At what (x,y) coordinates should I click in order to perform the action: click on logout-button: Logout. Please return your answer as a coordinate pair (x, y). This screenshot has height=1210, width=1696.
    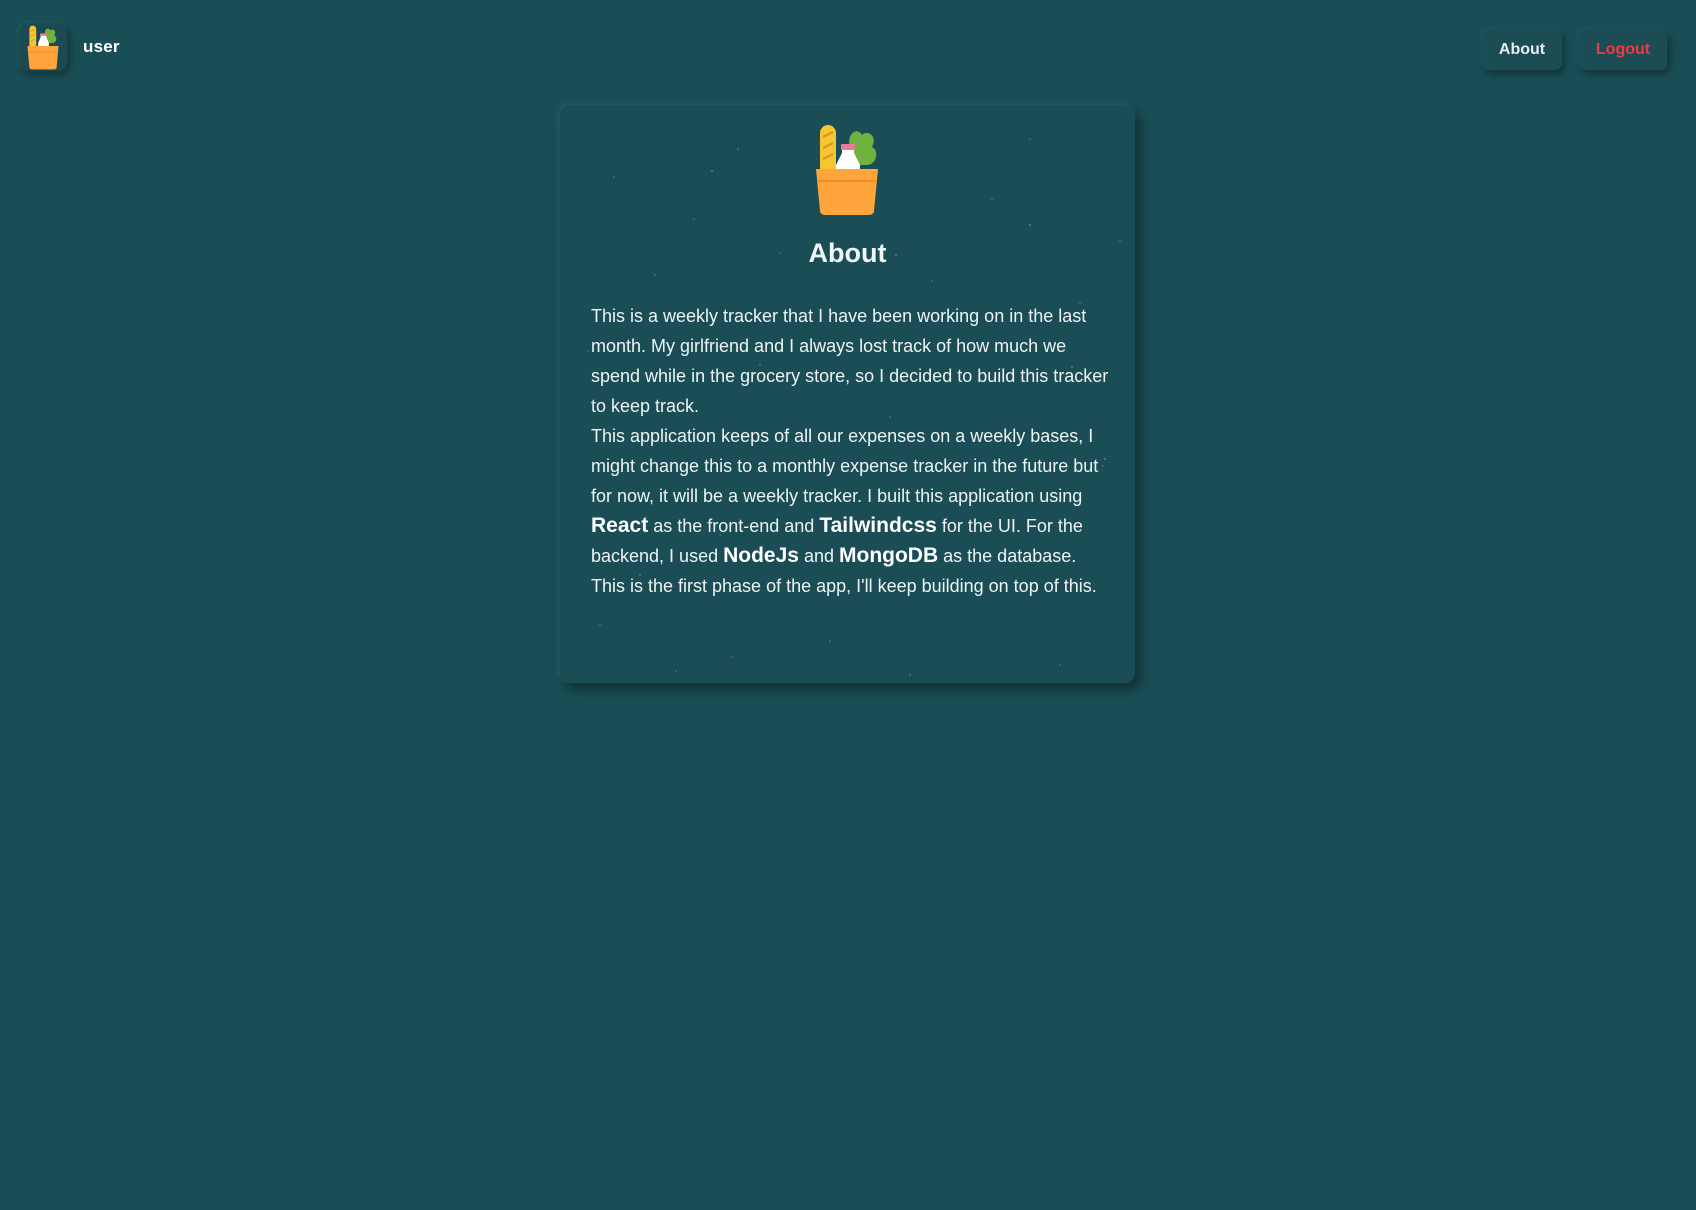
    Looking at the image, I should click on (1623, 50).